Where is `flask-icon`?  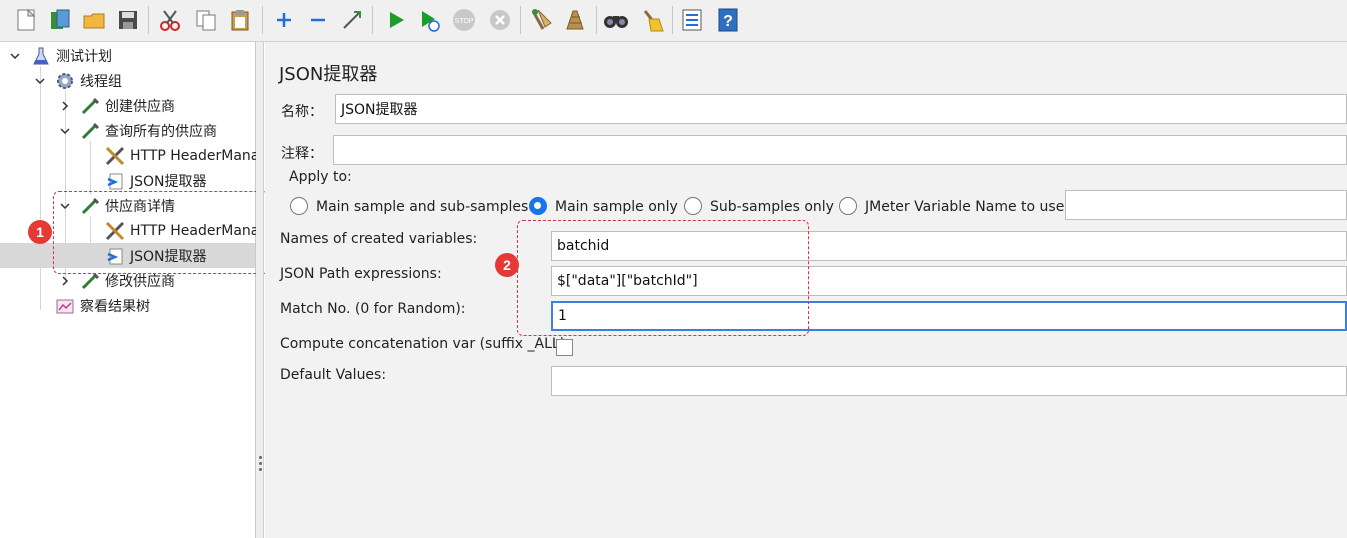 flask-icon is located at coordinates (41, 56).